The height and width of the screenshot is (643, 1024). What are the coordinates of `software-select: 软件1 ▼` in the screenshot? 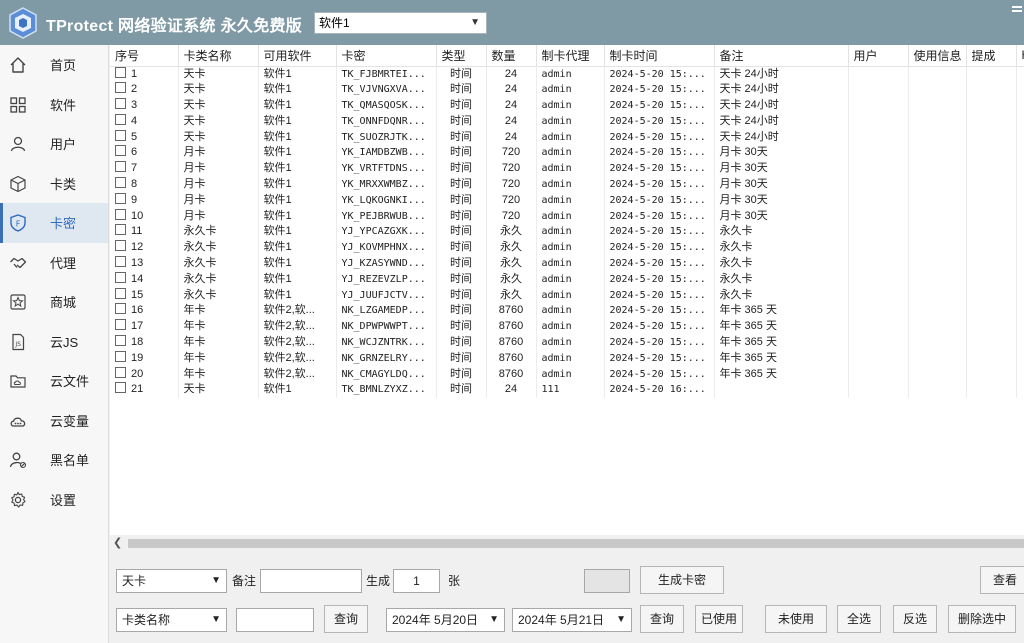 It's located at (400, 23).